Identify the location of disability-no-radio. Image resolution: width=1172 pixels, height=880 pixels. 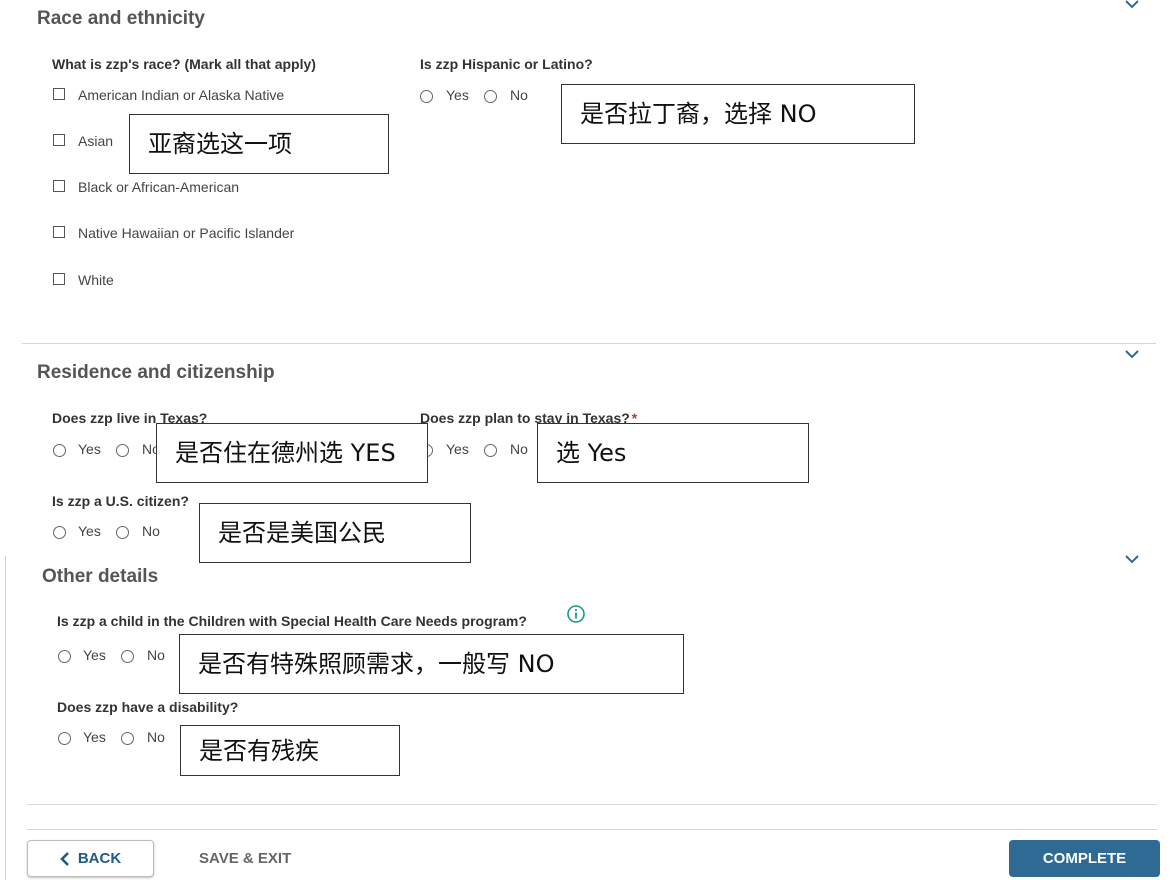
(127, 738).